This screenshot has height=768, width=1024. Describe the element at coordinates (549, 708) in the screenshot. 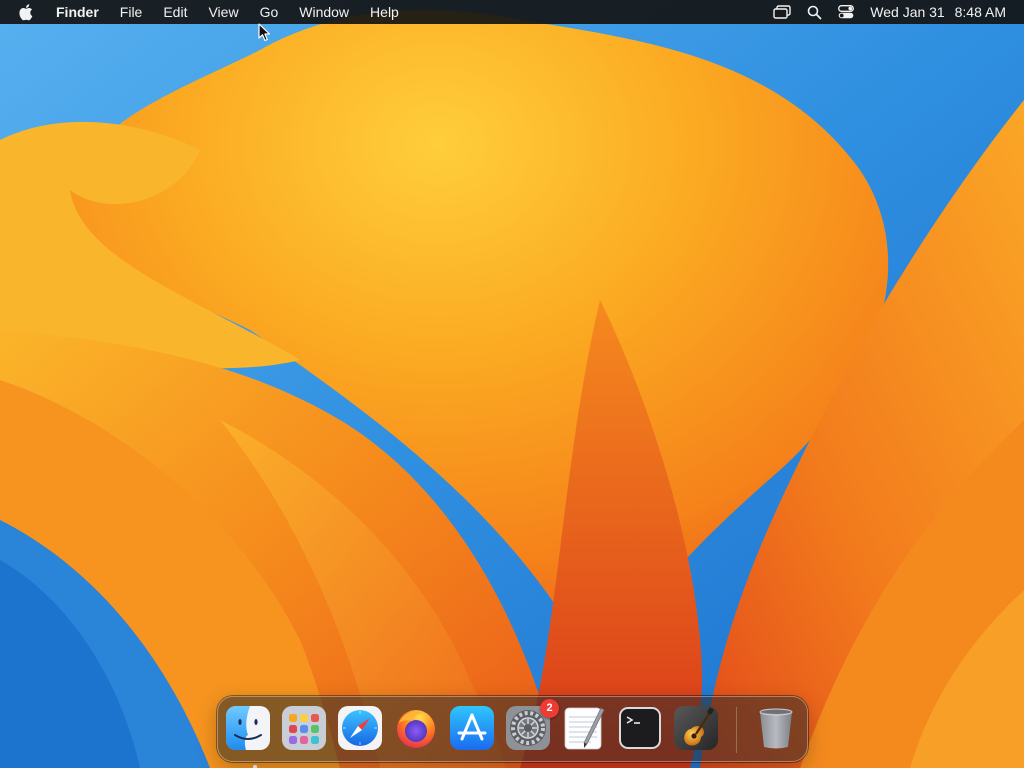

I see `notification-badge: 2` at that location.